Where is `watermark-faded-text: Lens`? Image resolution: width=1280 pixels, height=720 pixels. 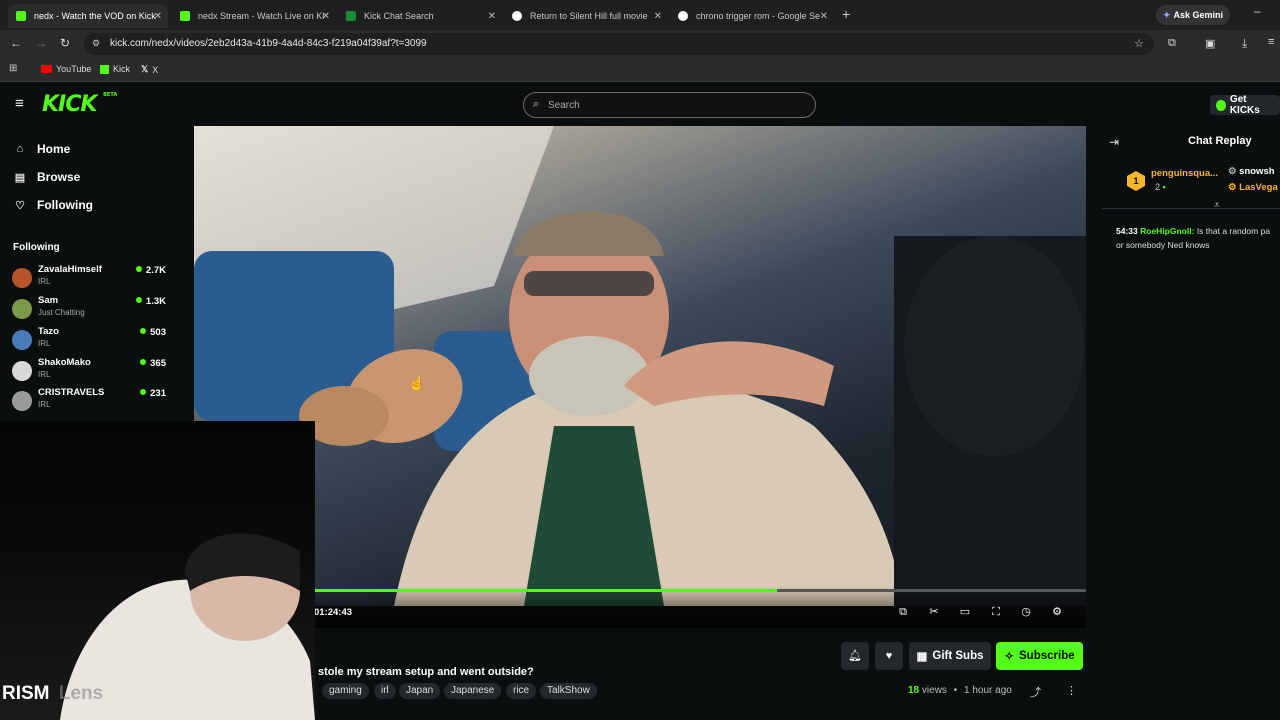
watermark-faded-text: Lens is located at coordinates (81, 693).